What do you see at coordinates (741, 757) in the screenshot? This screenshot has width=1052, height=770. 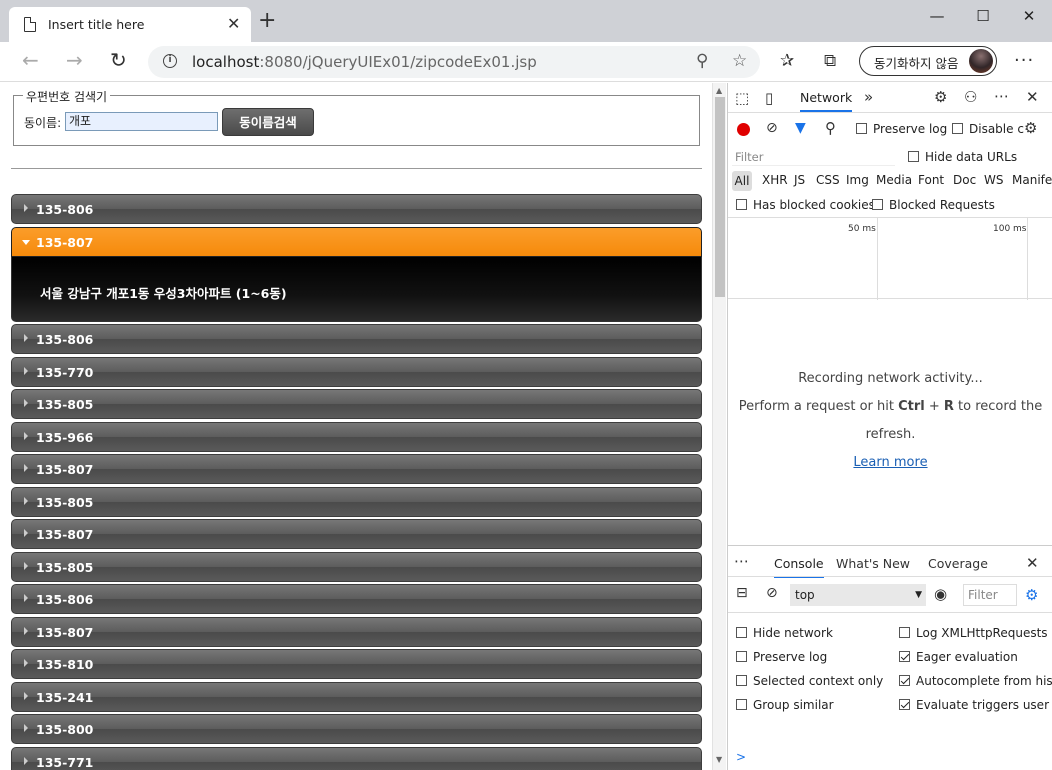 I see `console-prompt: >` at bounding box center [741, 757].